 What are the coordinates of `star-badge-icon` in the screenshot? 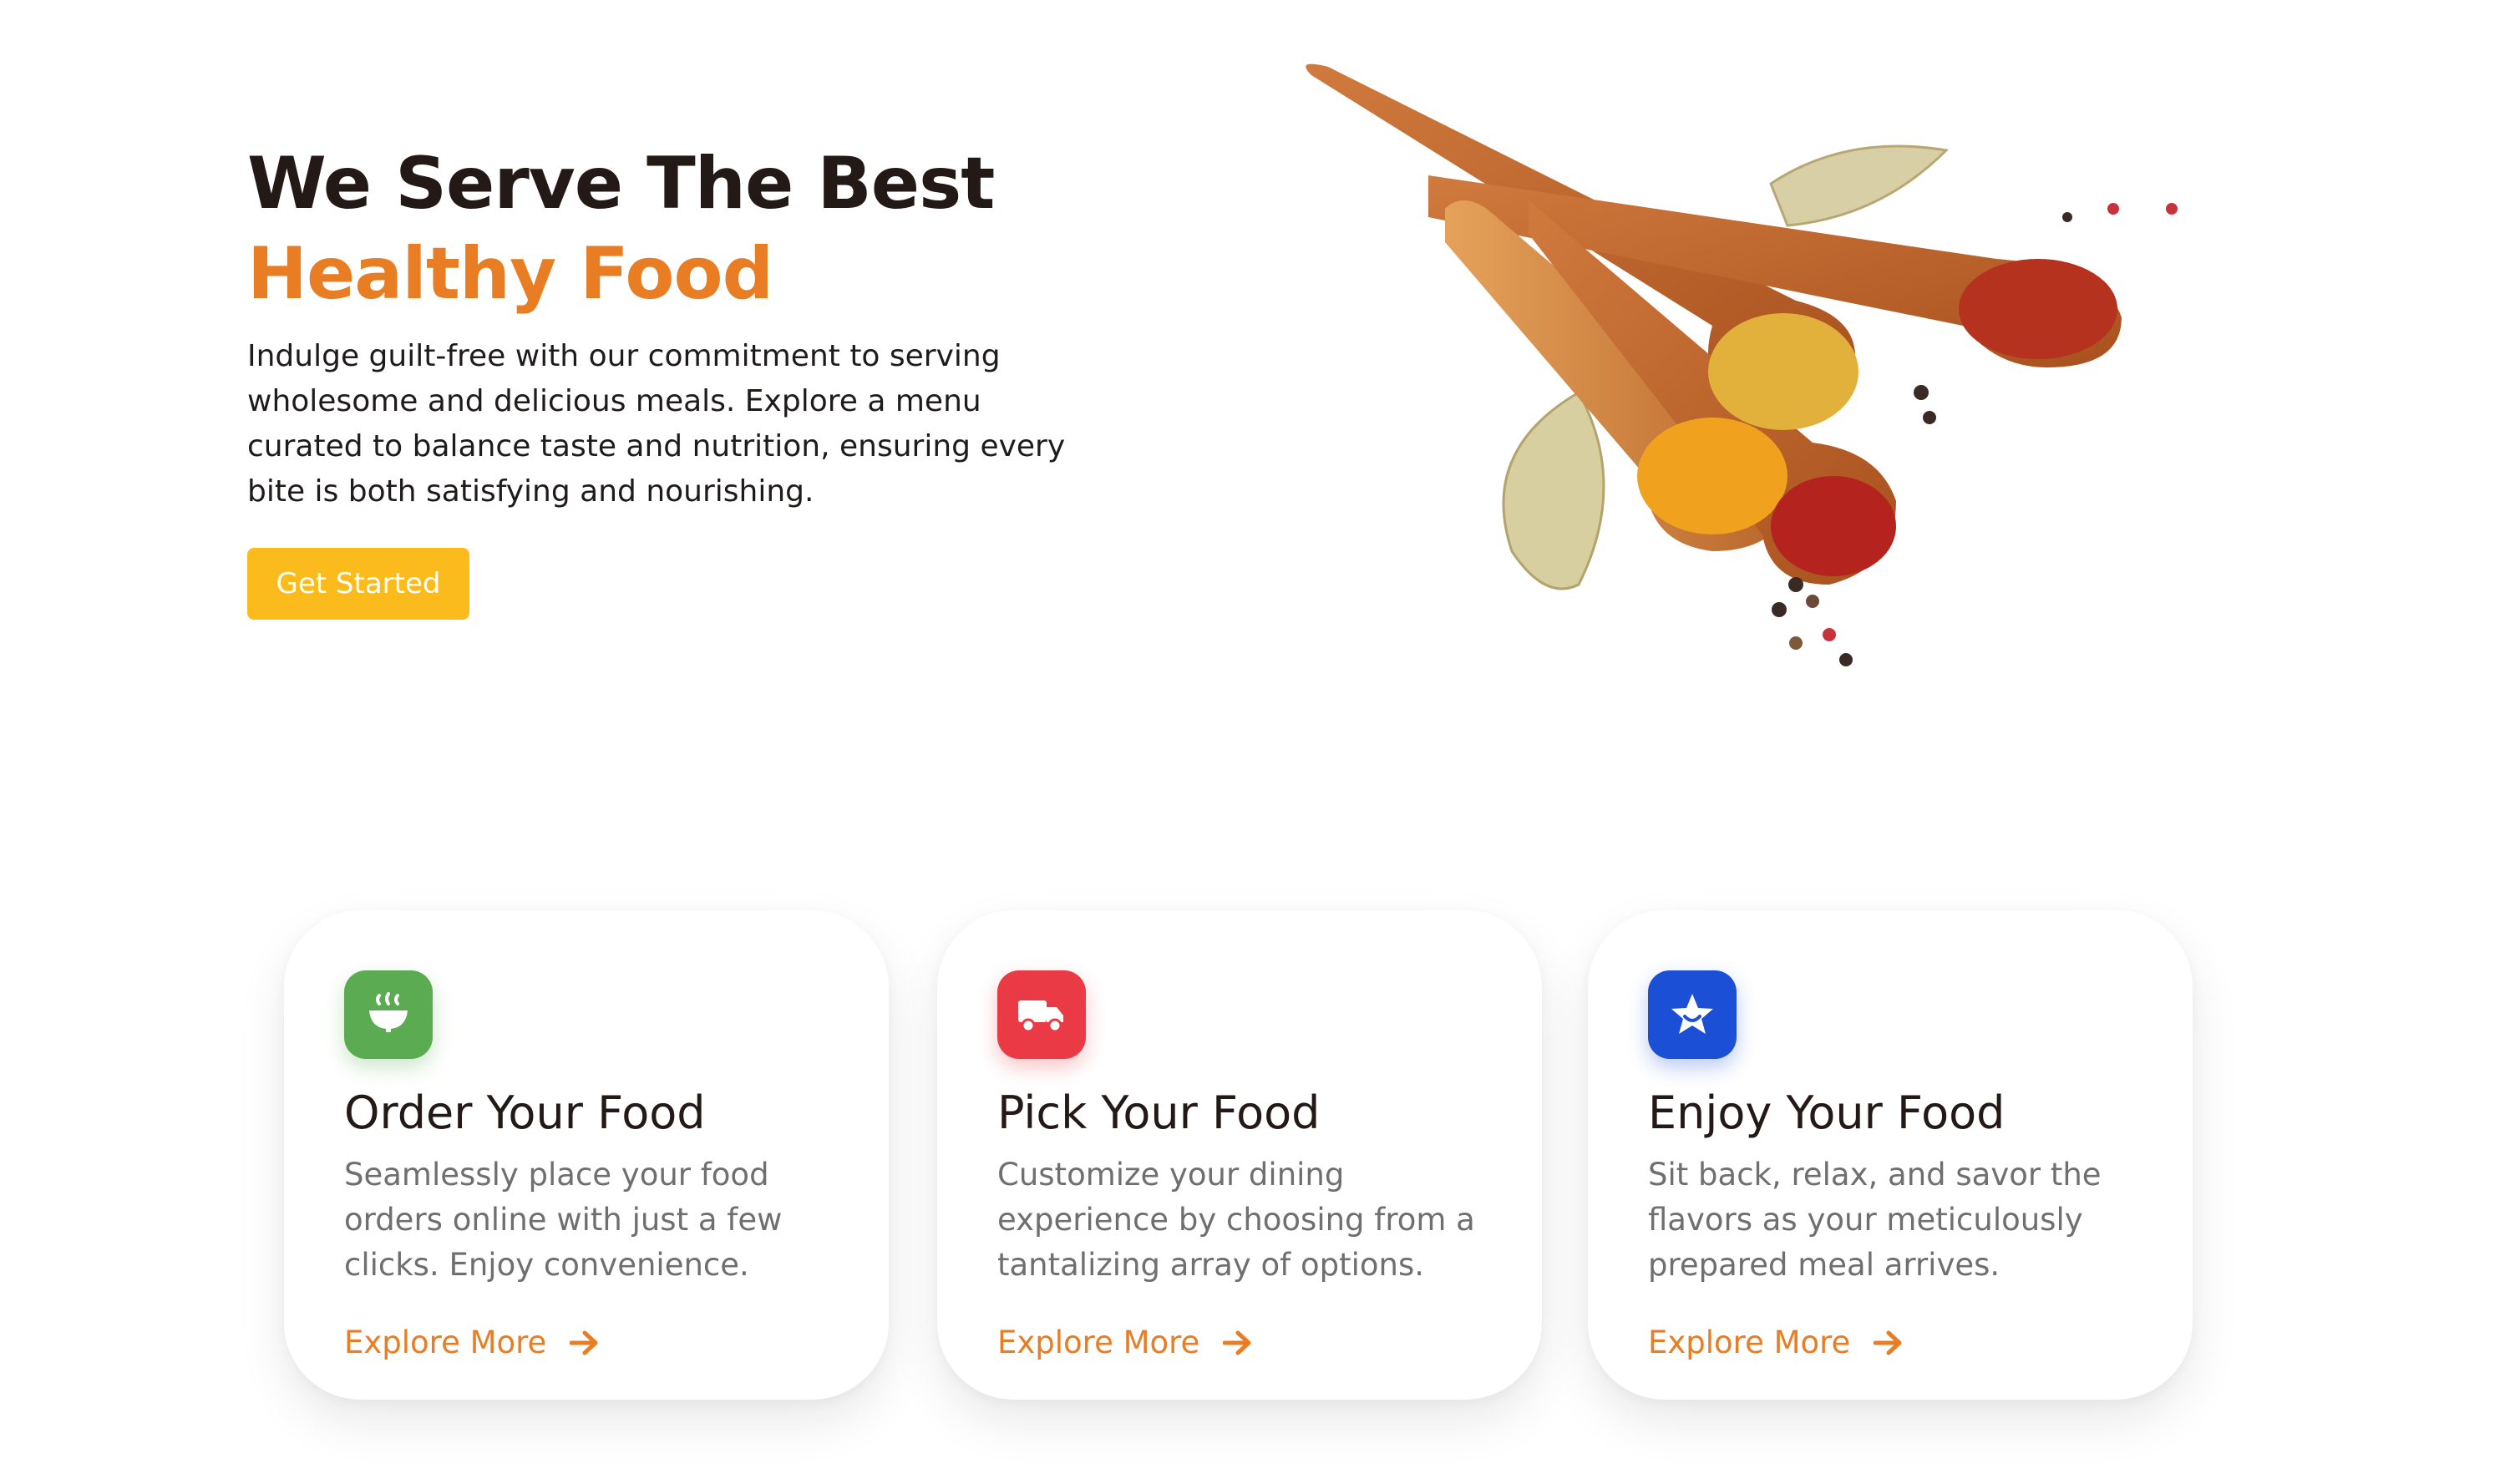 It's located at (1693, 1014).